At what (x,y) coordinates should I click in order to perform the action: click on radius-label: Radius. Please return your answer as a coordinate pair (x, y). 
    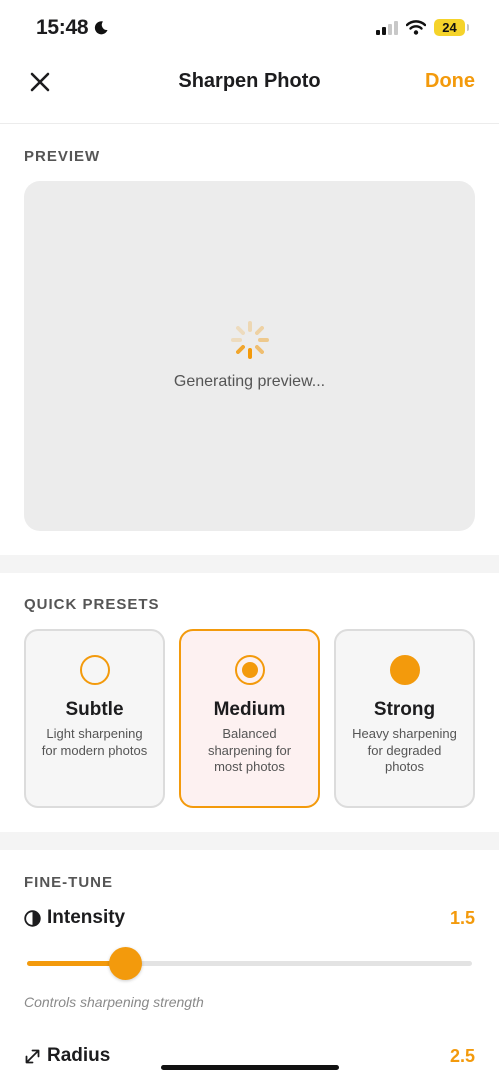
    Looking at the image, I should click on (67, 1056).